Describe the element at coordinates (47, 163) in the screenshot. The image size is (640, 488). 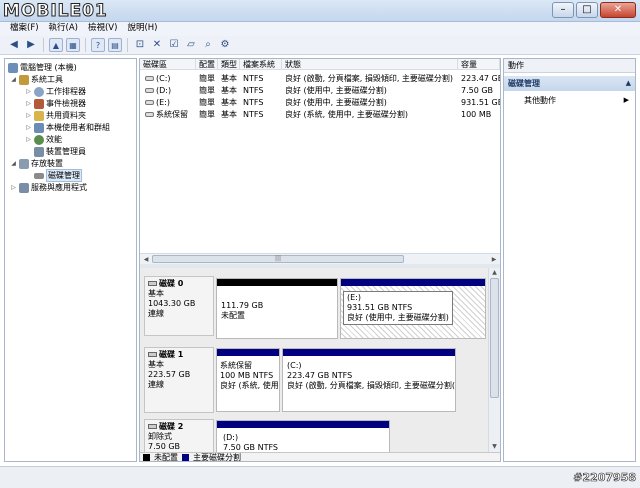
I see `tree-item-label: 存放裝置` at that location.